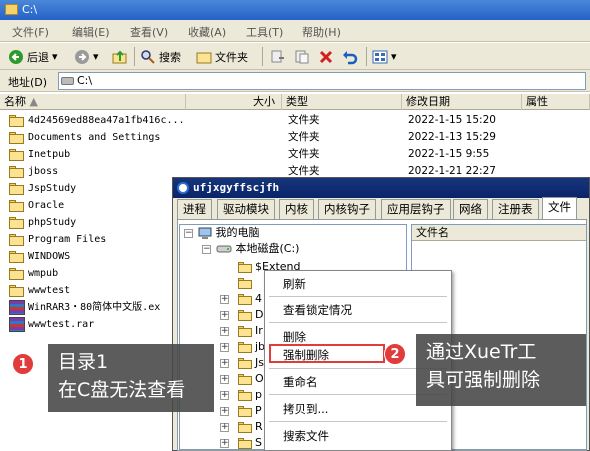 The image size is (590, 451). What do you see at coordinates (258, 442) in the screenshot?
I see `tree-label: S` at bounding box center [258, 442].